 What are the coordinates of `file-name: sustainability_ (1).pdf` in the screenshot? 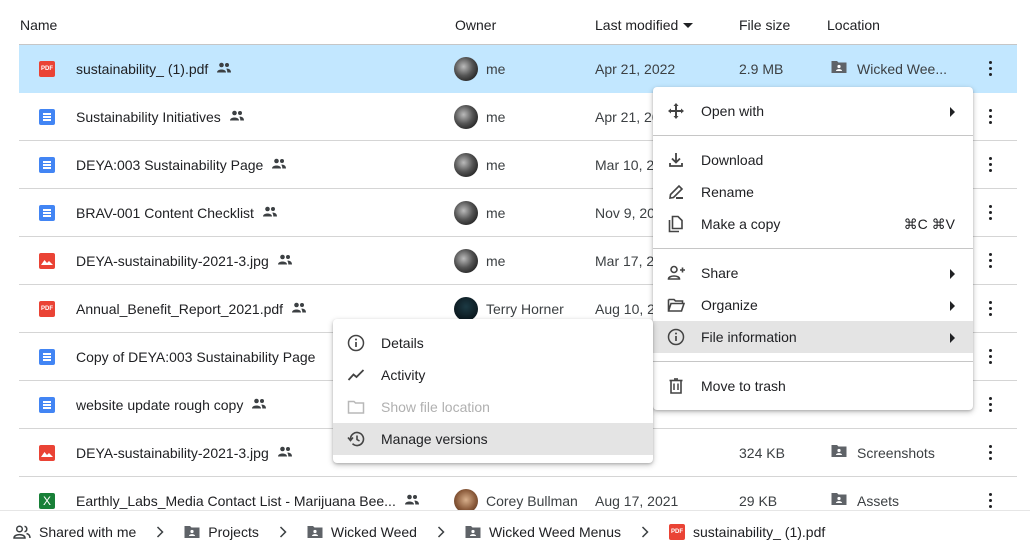 It's located at (142, 68).